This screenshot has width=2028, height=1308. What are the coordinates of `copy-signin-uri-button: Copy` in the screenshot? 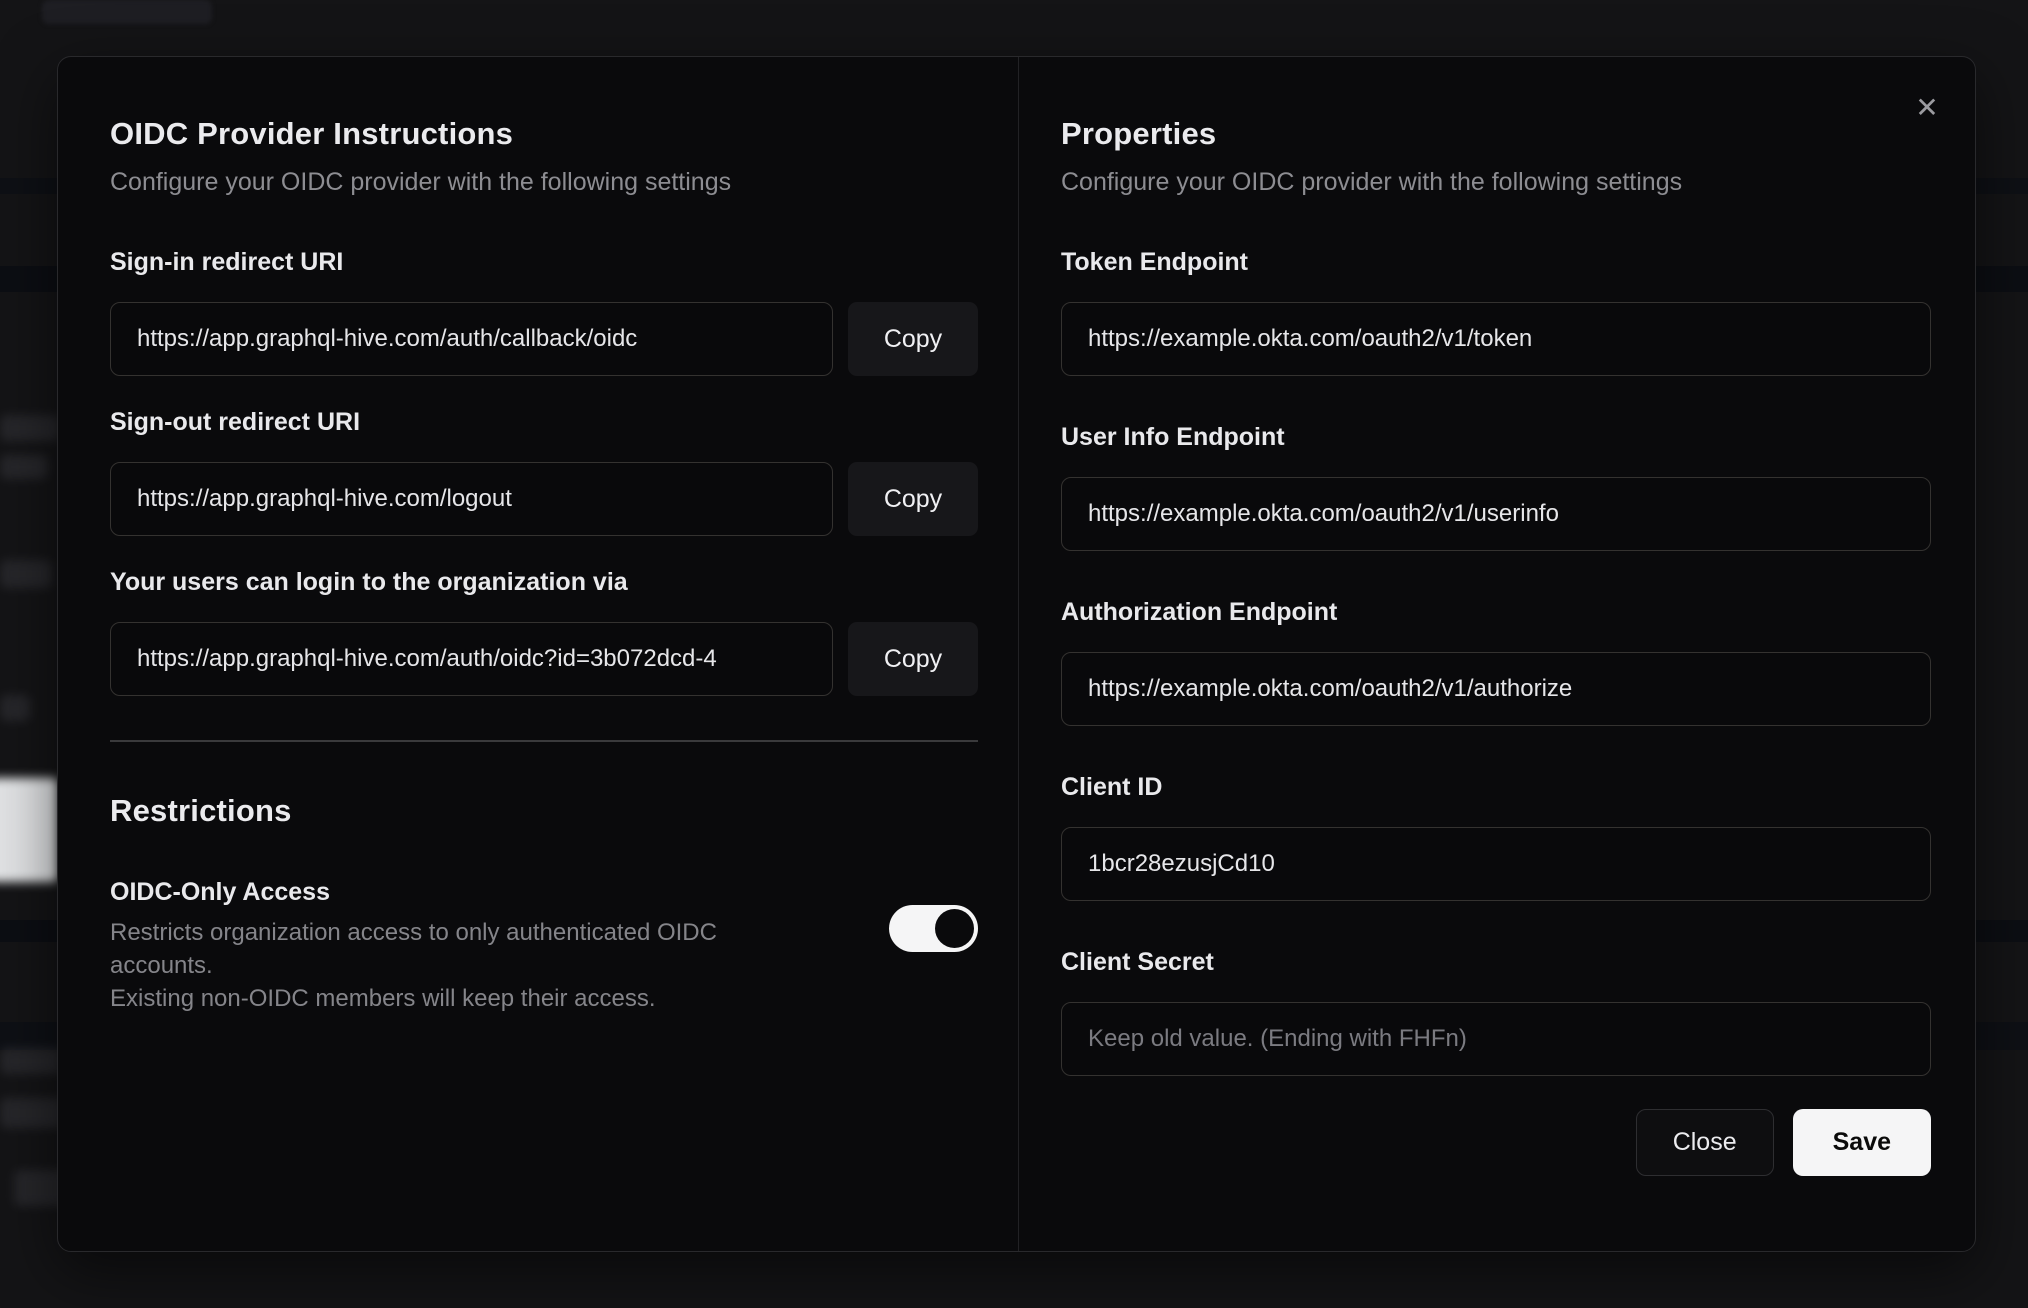 It's located at (913, 339).